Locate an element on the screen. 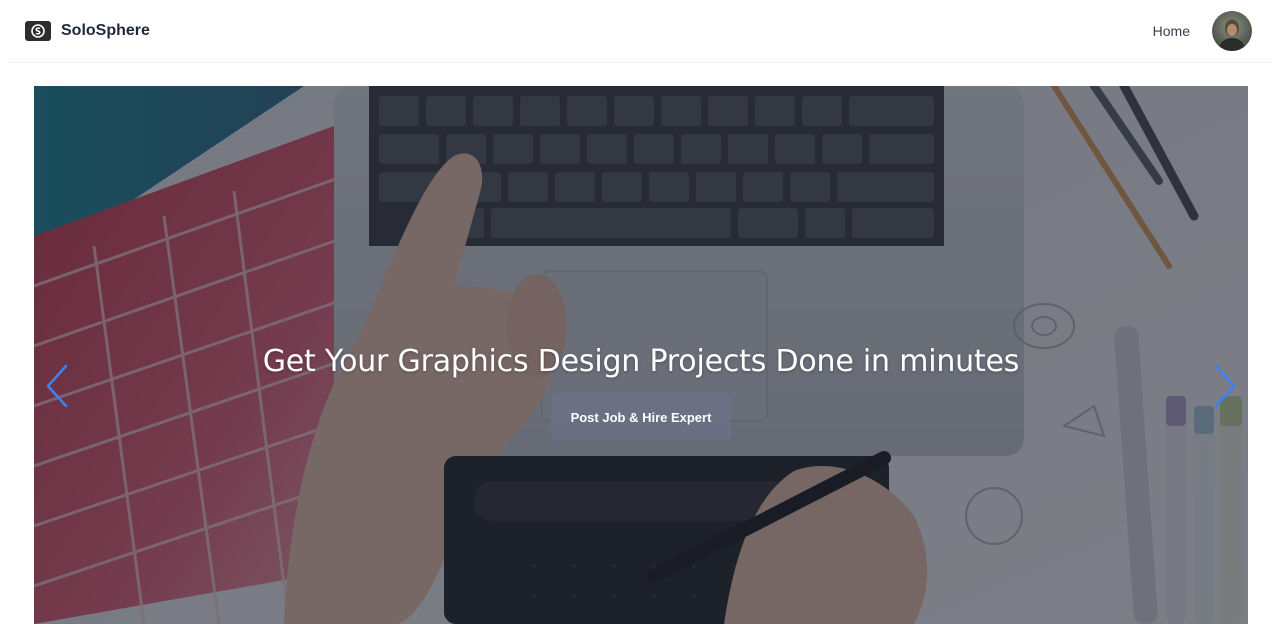 The width and height of the screenshot is (1280, 624). navbar: SoloSphere Home is located at coordinates (640, 31).